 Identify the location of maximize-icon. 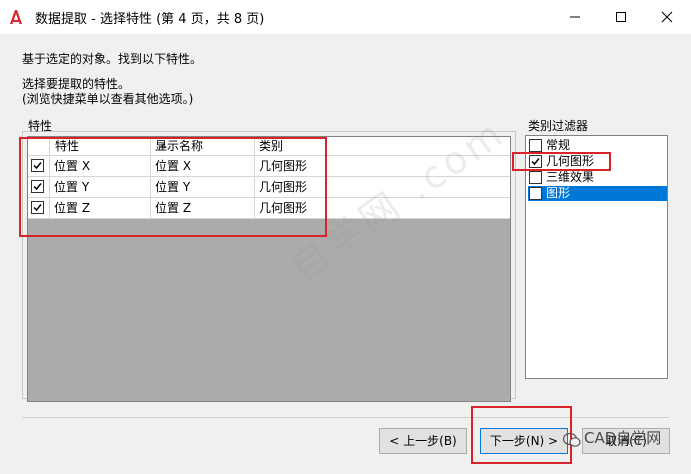
(621, 17).